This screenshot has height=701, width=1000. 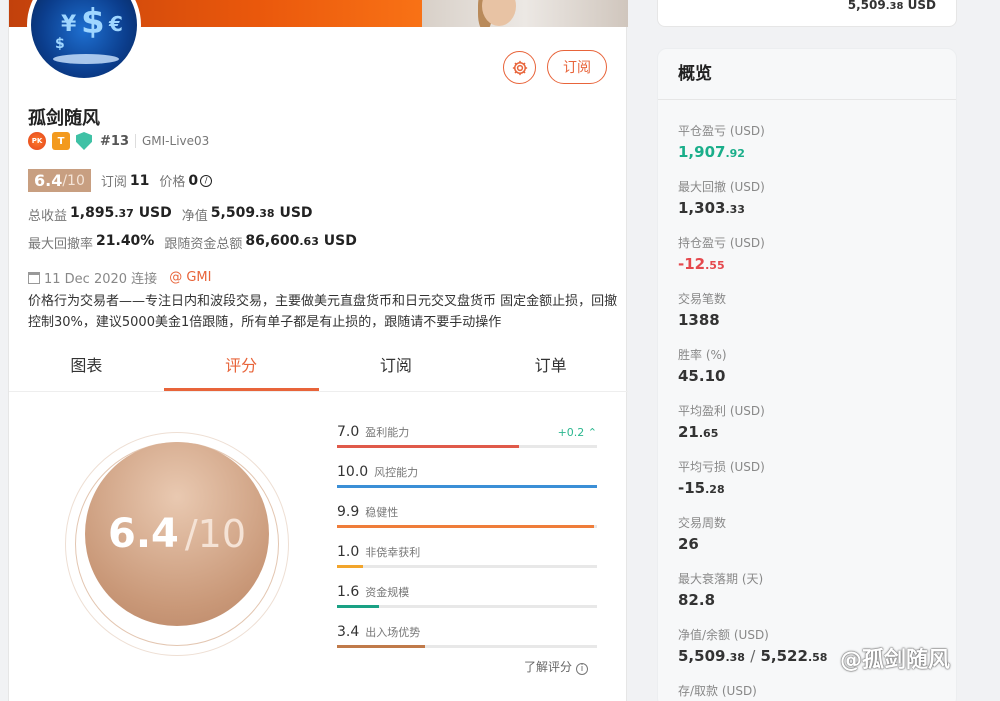 What do you see at coordinates (721, 421) in the screenshot?
I see `overview-item: 平均盈利 (USD) 21.65` at bounding box center [721, 421].